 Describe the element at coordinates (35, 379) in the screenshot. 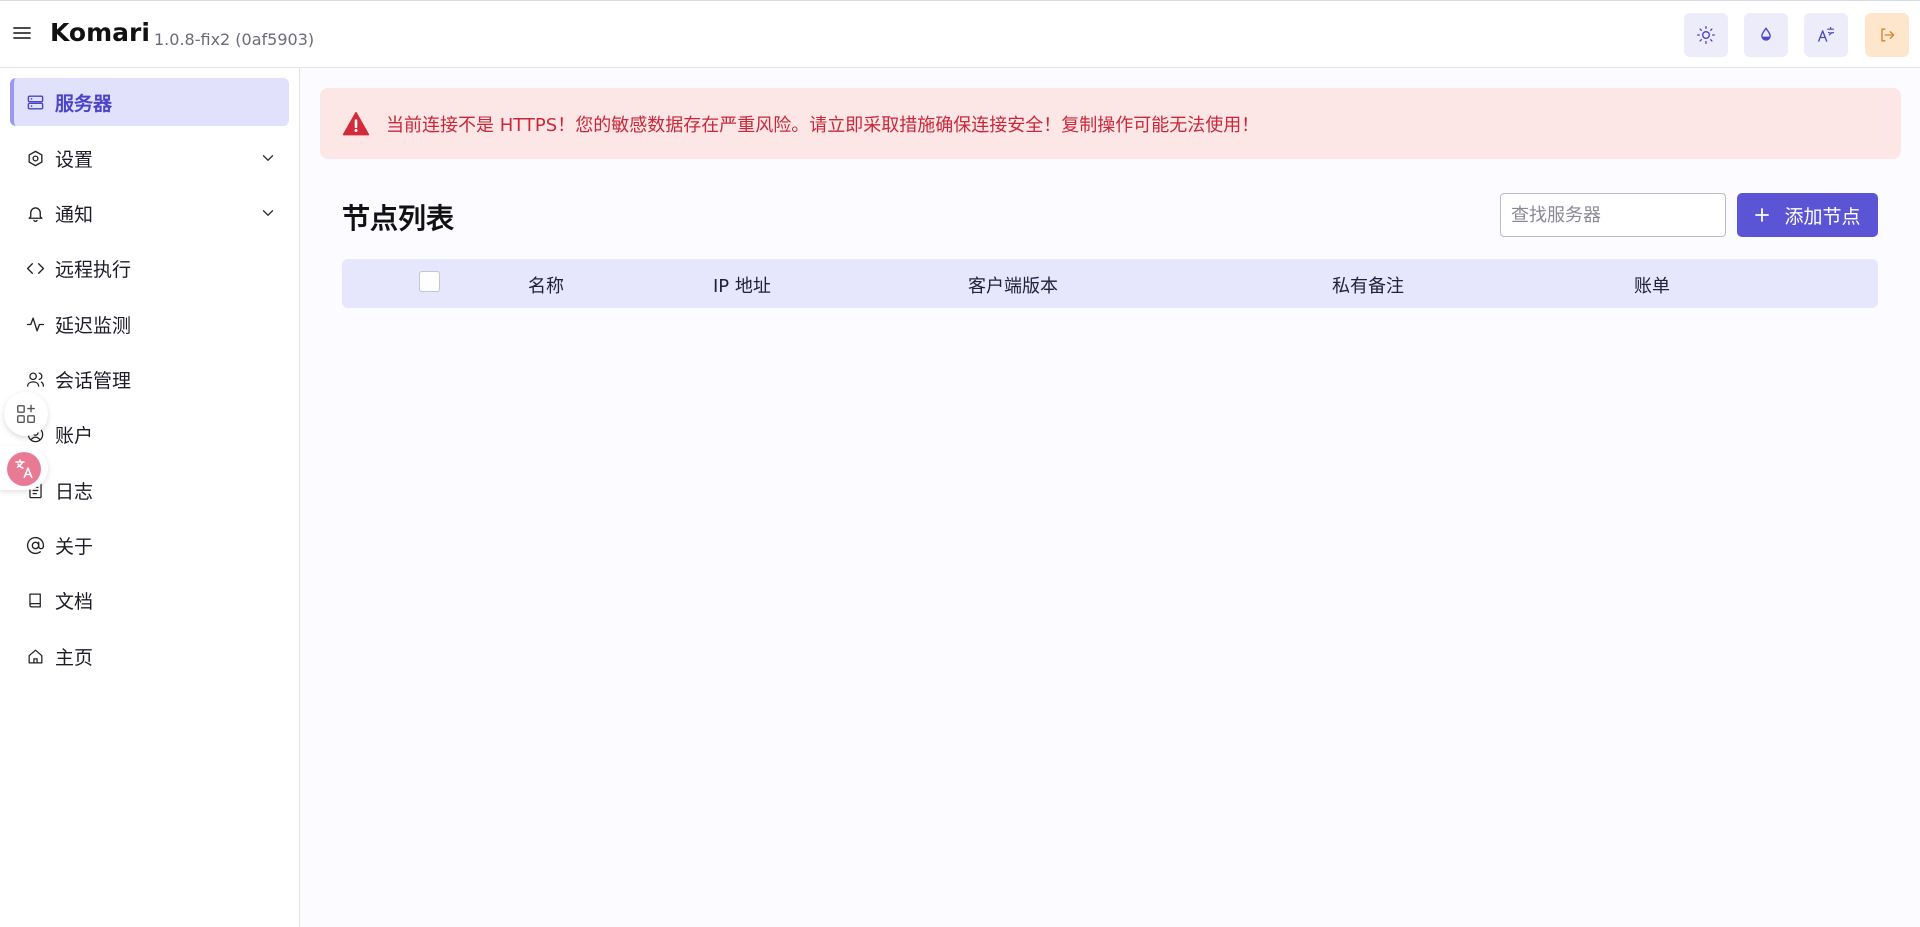

I see `users-icon` at that location.